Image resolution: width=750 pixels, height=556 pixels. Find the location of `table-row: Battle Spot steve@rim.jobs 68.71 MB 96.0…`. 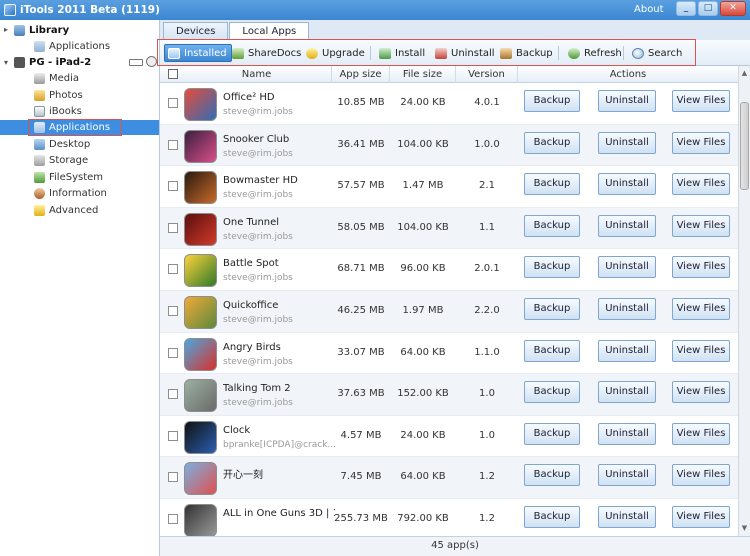

table-row: Battle Spot steve@rim.jobs 68.71 MB 96.0… is located at coordinates (449, 270).